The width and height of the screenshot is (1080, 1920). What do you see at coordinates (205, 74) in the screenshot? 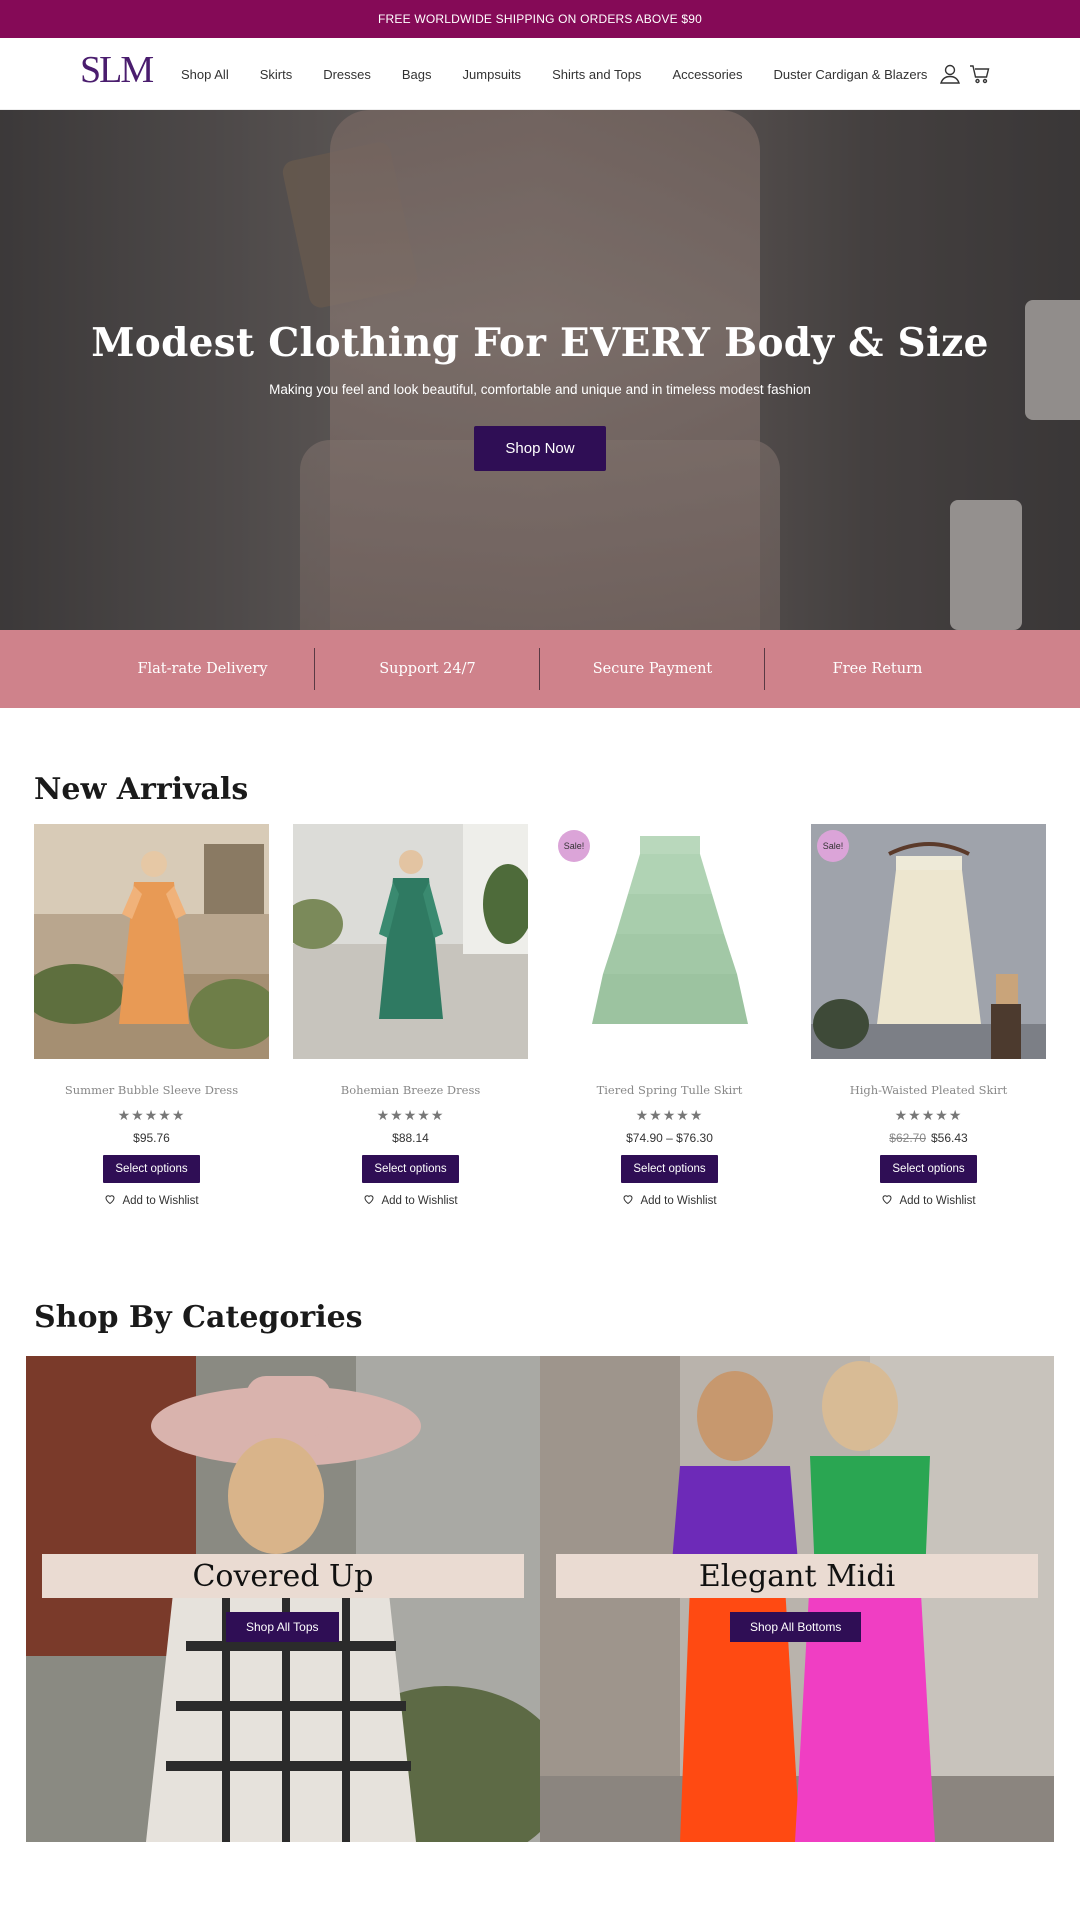
I see `nav-item-shop-all: Shop All` at bounding box center [205, 74].